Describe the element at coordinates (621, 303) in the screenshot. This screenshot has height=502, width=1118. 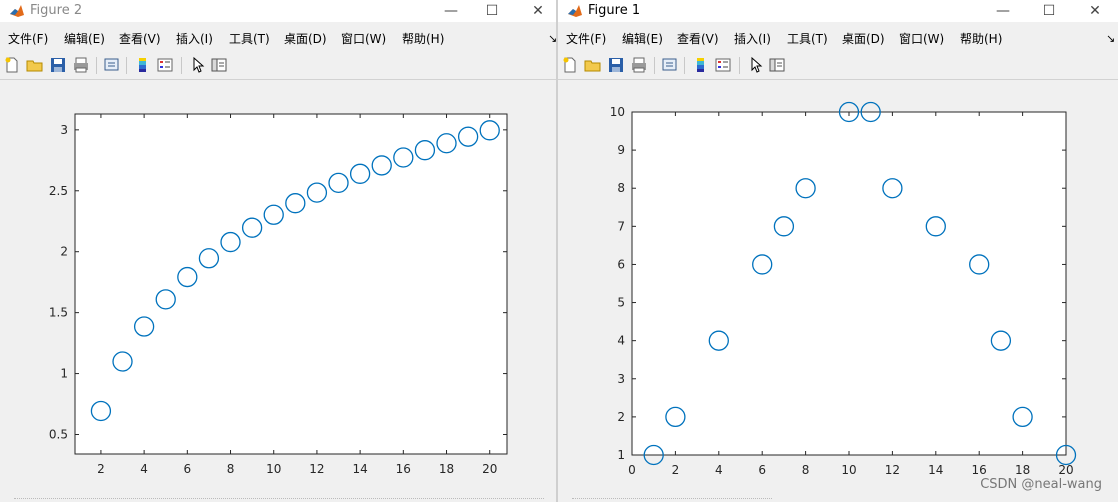
I see `y-tick-label: 5` at that location.